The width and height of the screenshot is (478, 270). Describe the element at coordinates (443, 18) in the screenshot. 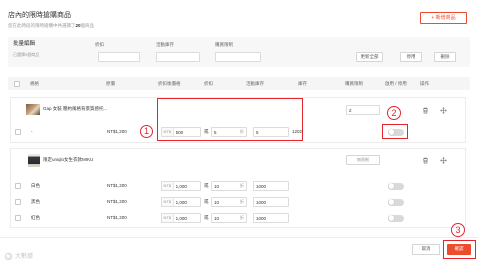

I see `add-products-button: + 新增商品` at that location.